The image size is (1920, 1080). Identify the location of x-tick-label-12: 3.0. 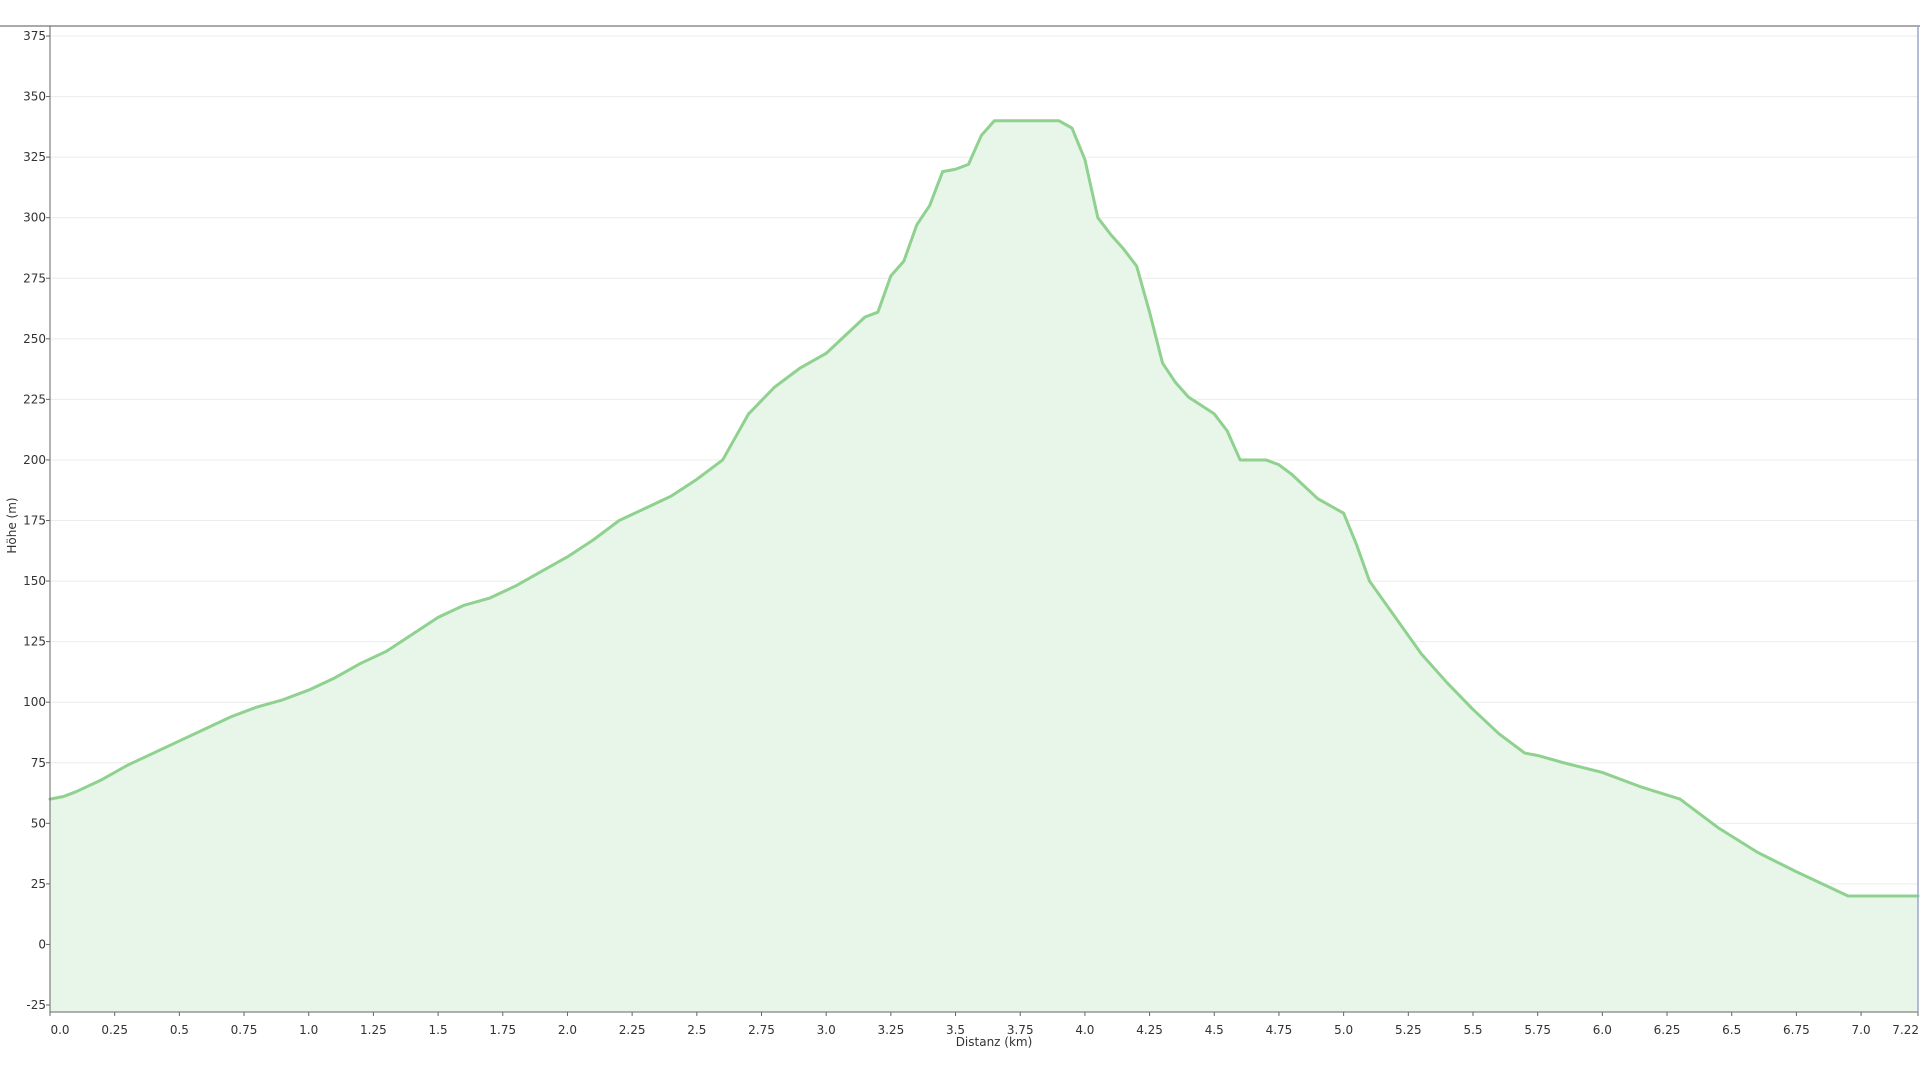
(826, 1030).